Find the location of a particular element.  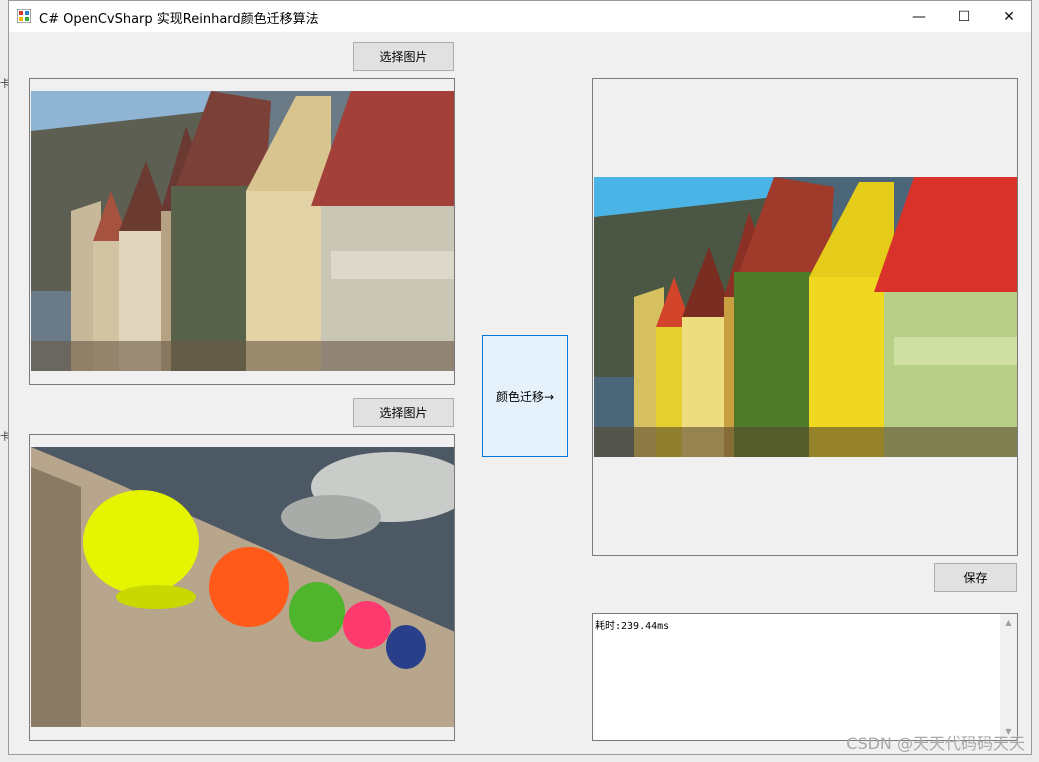

maximize-button: ☐ is located at coordinates (964, 16).